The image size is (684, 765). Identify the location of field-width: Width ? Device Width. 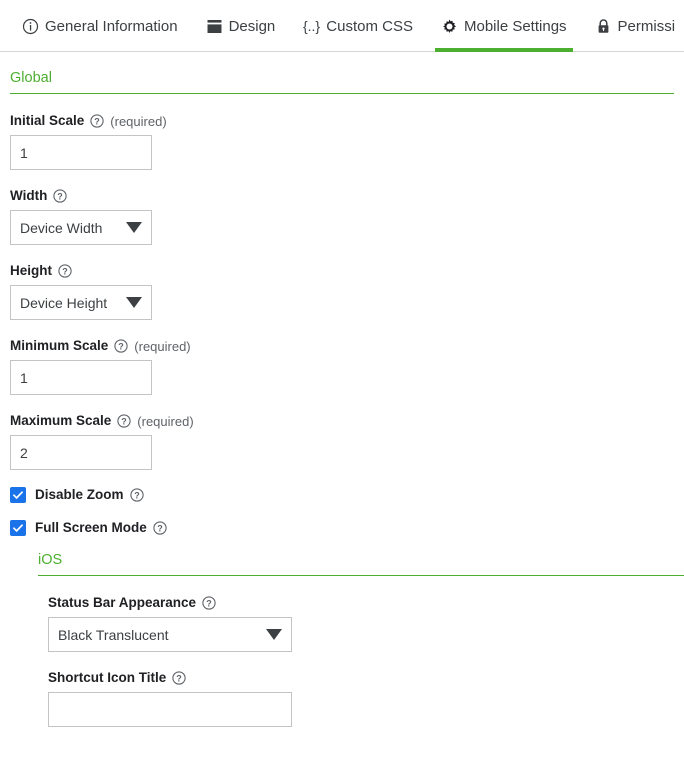
(342, 217).